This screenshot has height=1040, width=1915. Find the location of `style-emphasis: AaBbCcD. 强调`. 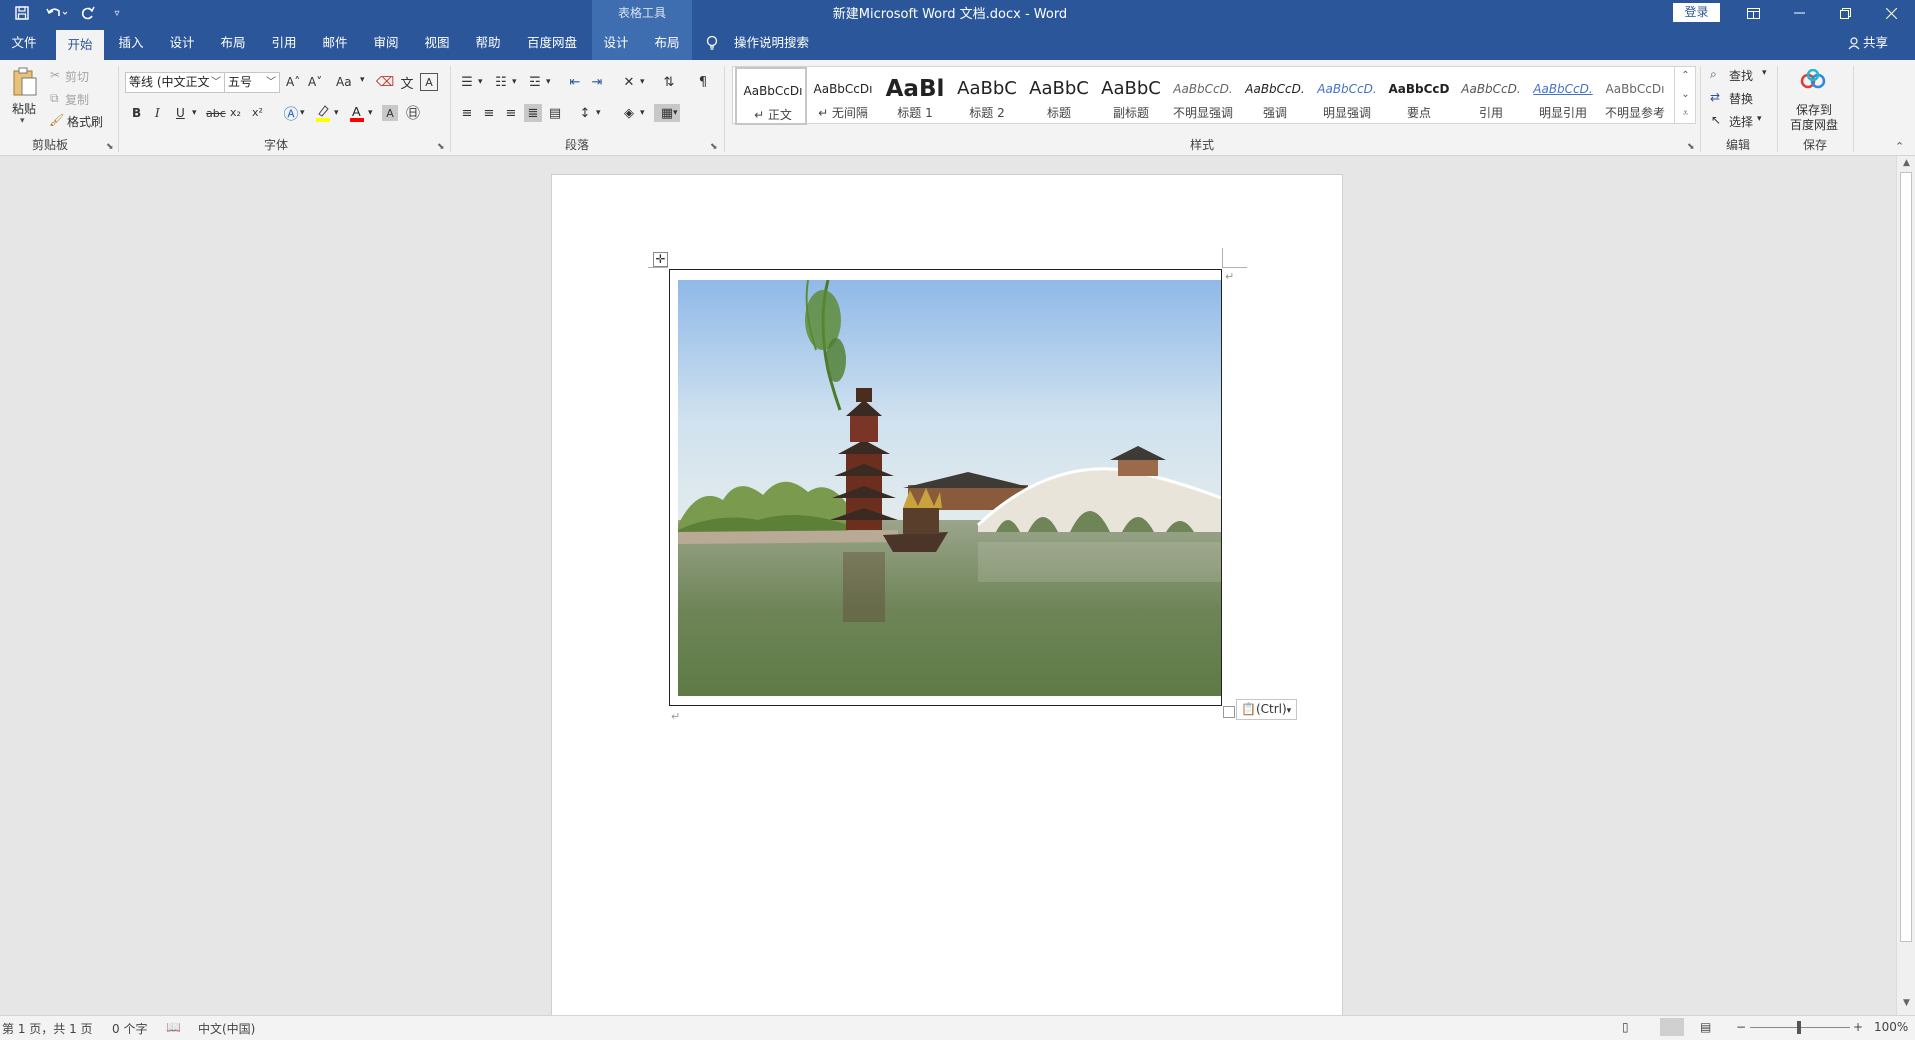

style-emphasis: AaBbCcD. 强调 is located at coordinates (1275, 96).